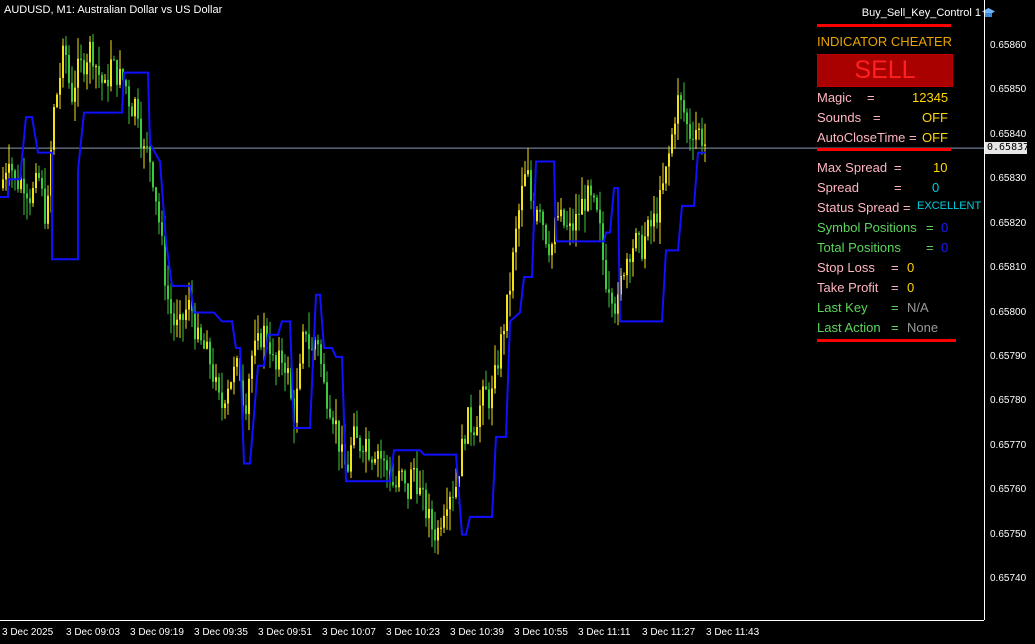 This screenshot has width=1035, height=644. I want to click on spread-eq: =, so click(898, 187).